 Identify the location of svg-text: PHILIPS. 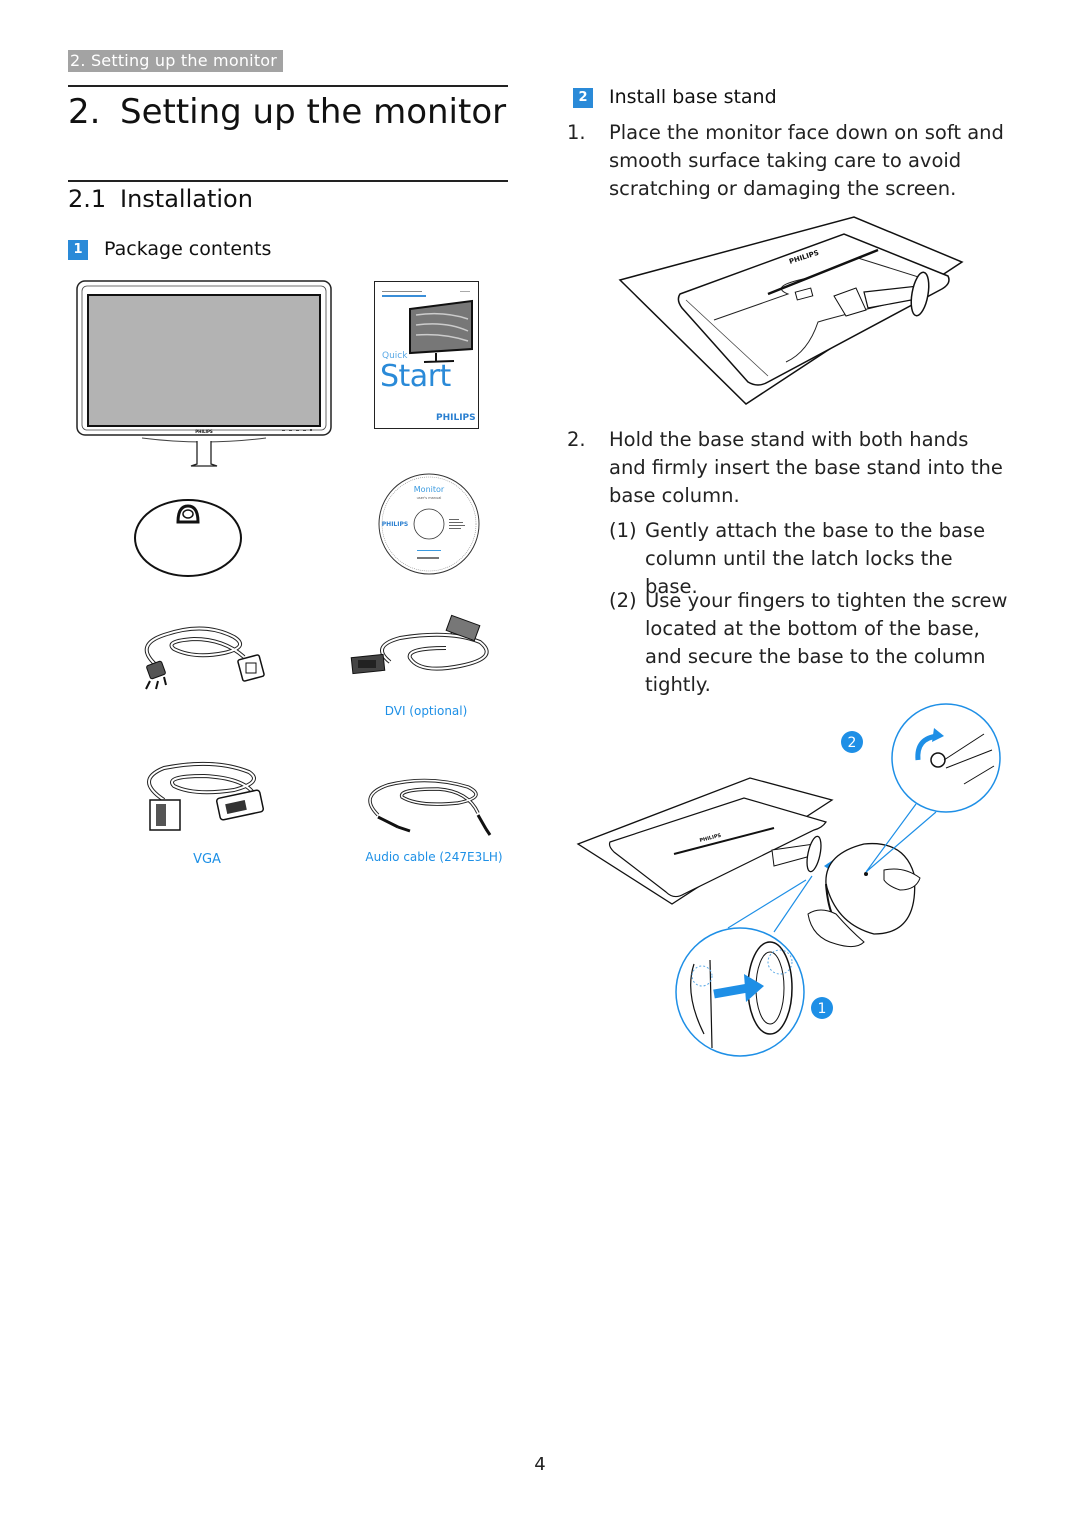
(395, 524).